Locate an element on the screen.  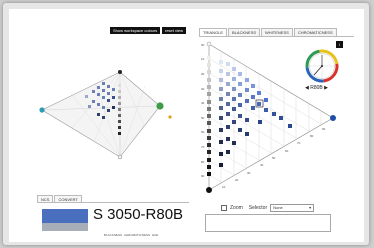
color-swatch is located at coordinates (65, 216).